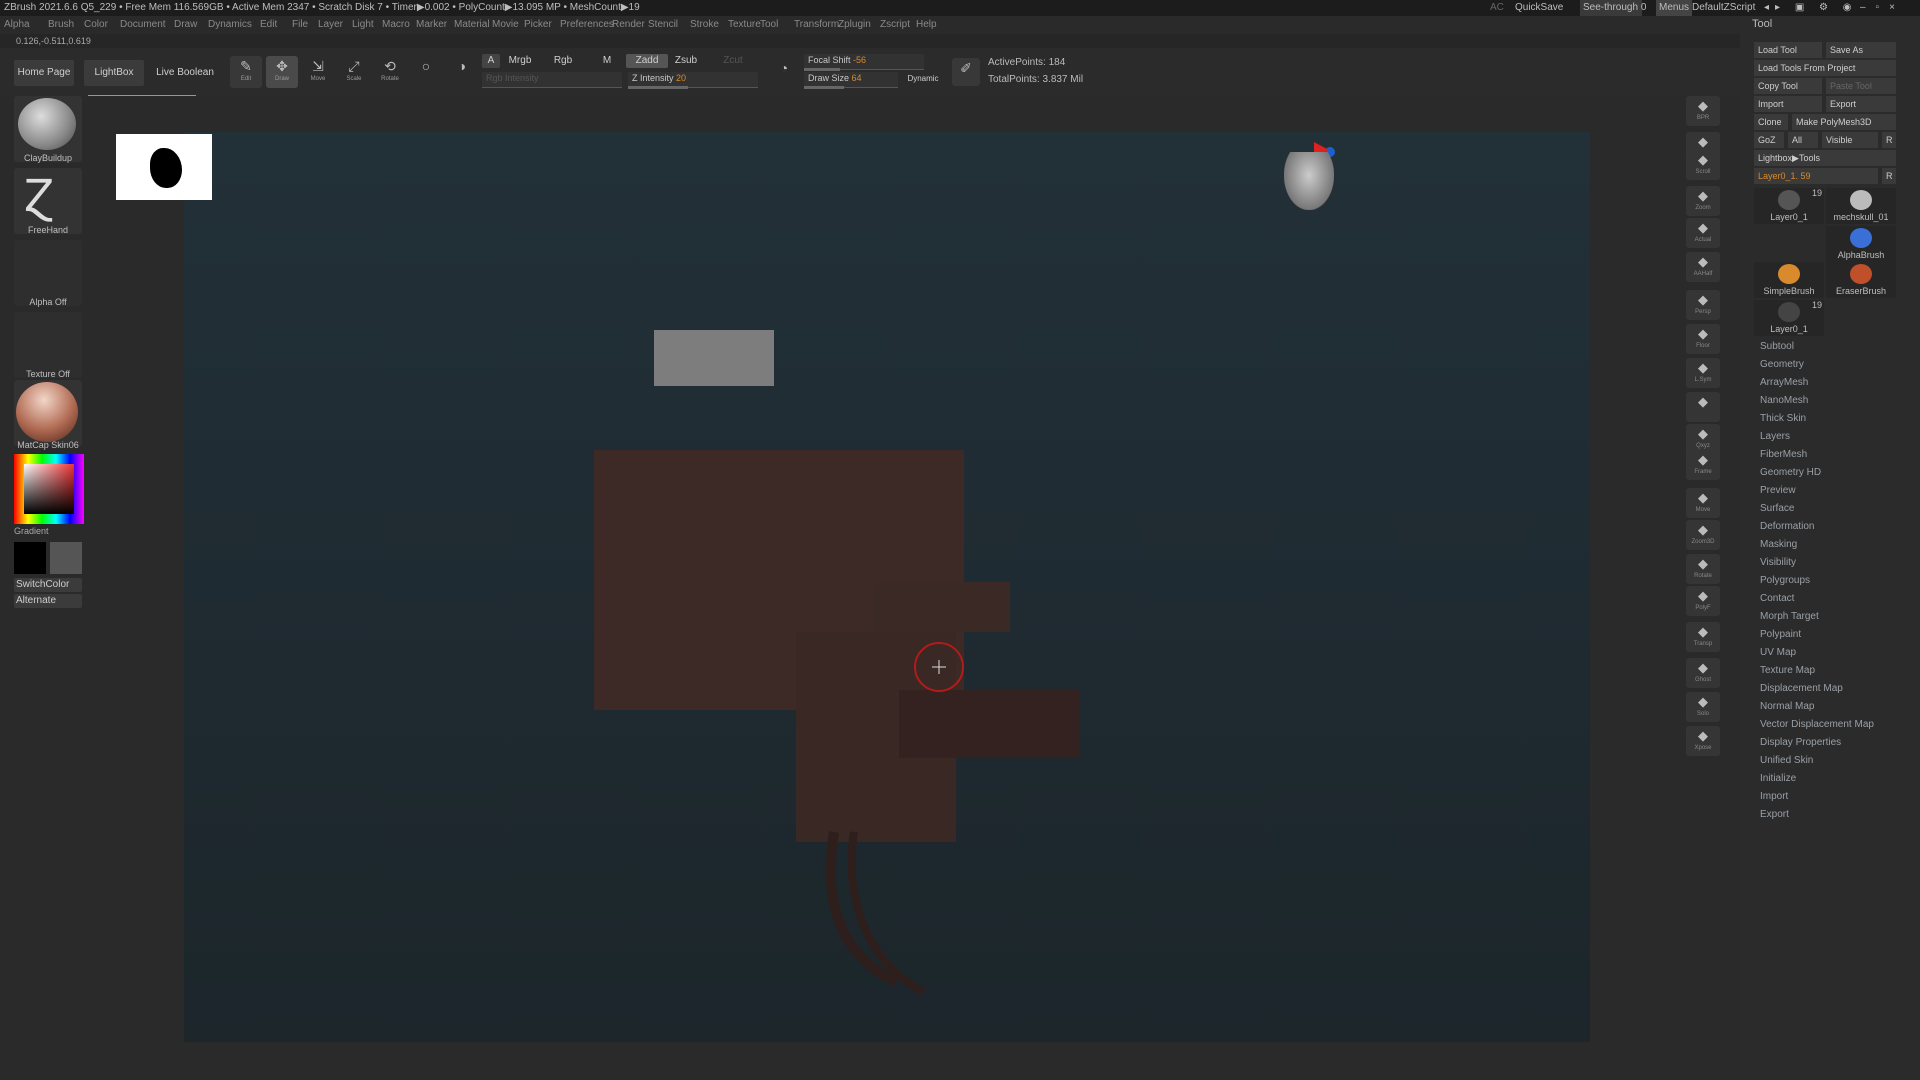  What do you see at coordinates (48, 585) in the screenshot?
I see `switchcolor-button: SwitchColor` at bounding box center [48, 585].